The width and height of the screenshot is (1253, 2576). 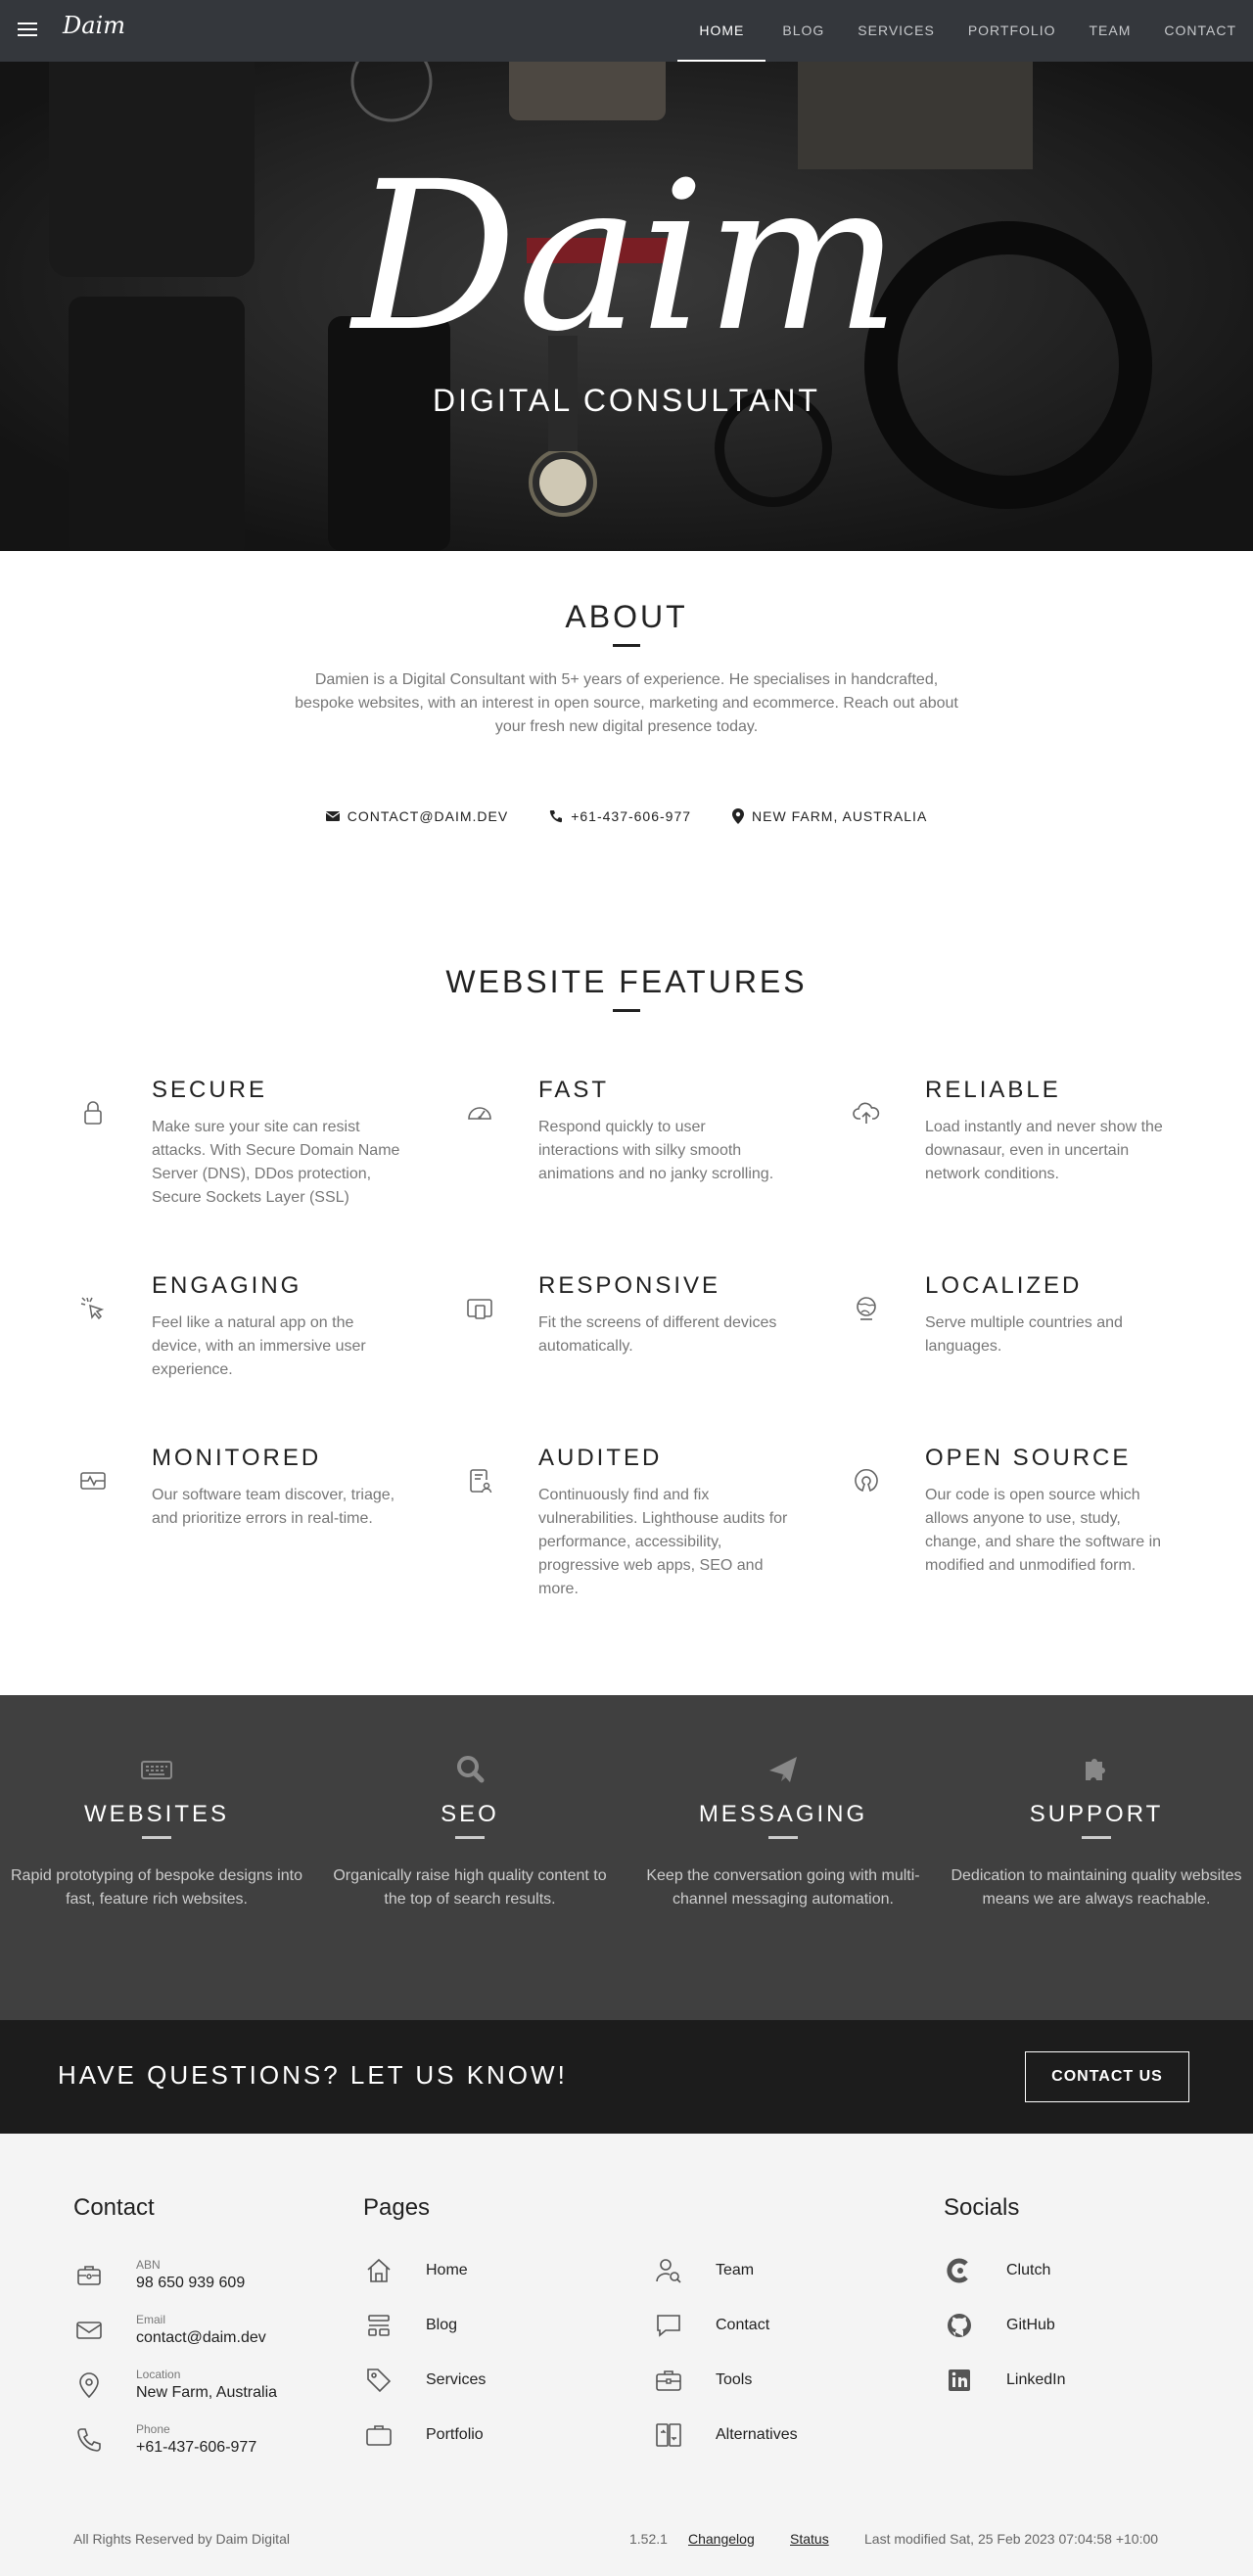 I want to click on footer-link-label: Team, so click(x=735, y=2270).